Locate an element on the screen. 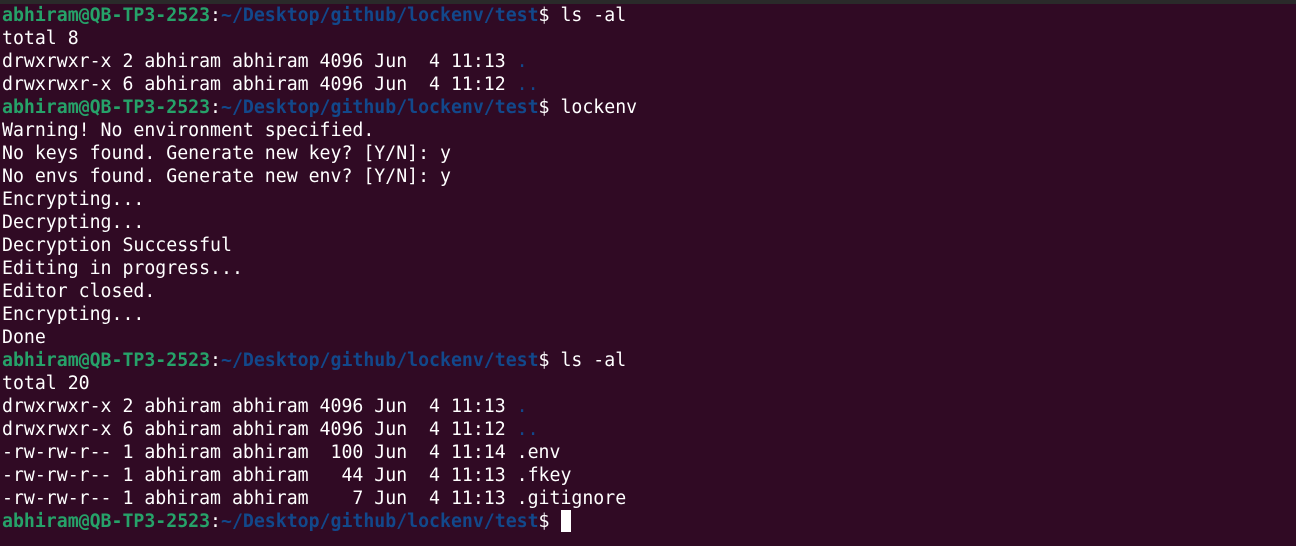  listing-row-filename: .gitignore is located at coordinates (571, 498).